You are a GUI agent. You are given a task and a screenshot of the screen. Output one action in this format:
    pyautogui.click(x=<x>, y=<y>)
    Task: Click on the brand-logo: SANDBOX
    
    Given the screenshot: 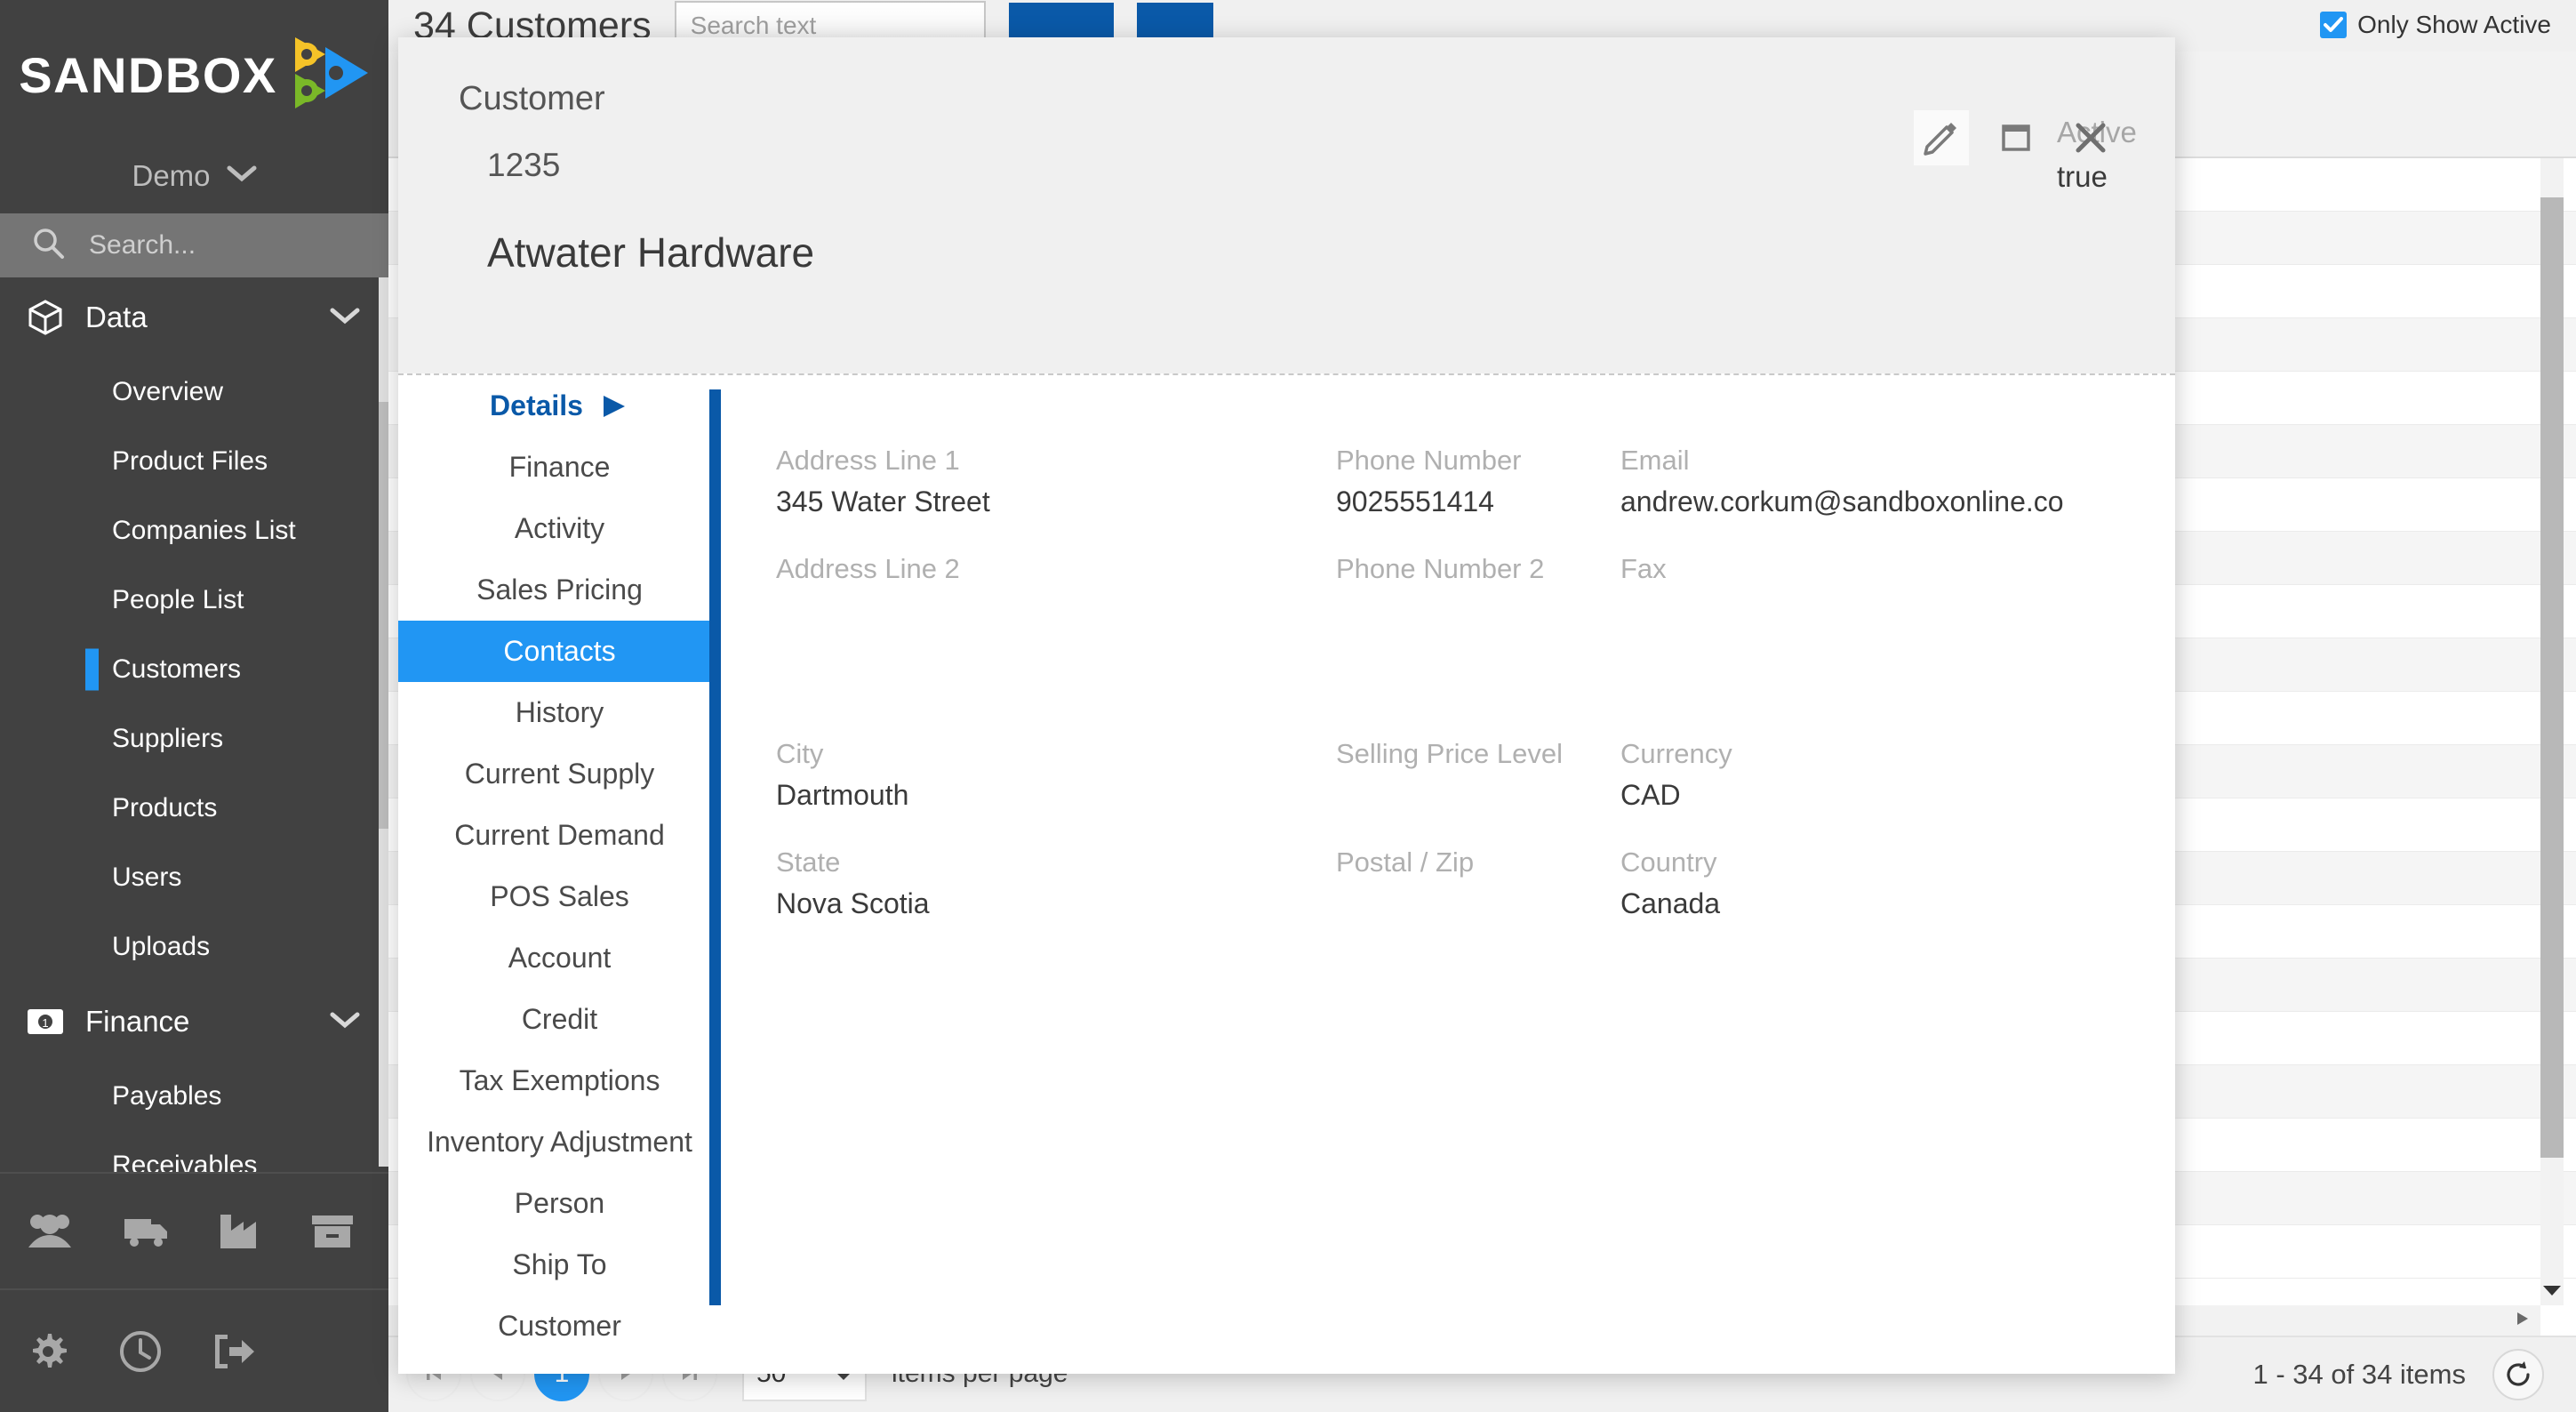 What is the action you would take?
    pyautogui.click(x=194, y=69)
    